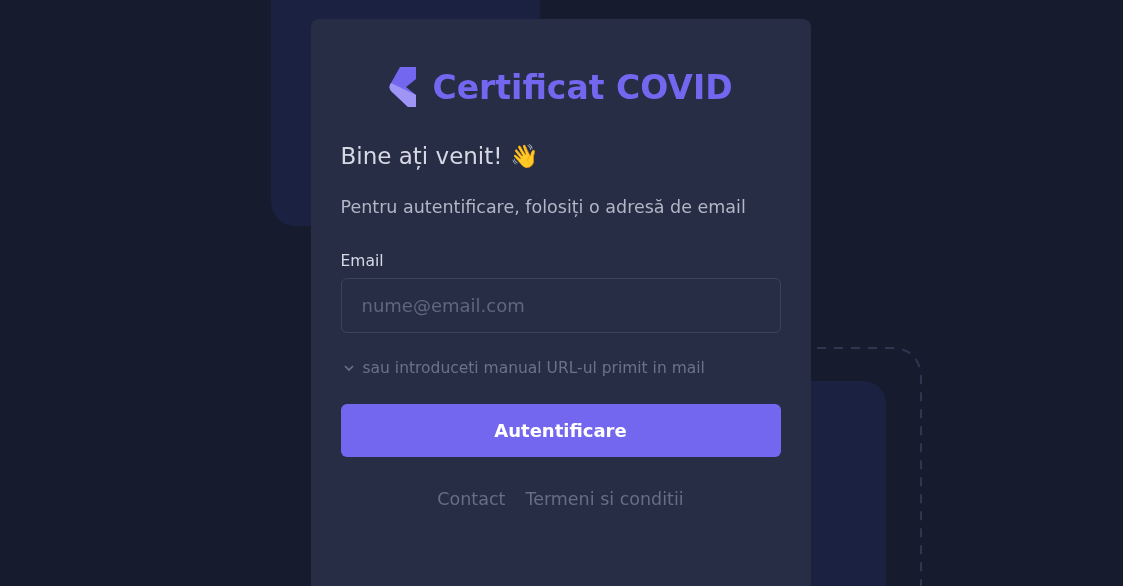  I want to click on footer-link: Contact, so click(471, 499).